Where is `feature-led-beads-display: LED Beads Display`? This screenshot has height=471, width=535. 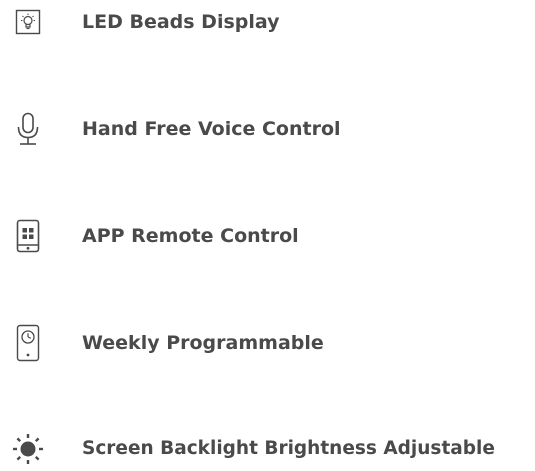
feature-led-beads-display: LED Beads Display is located at coordinates (267, 22).